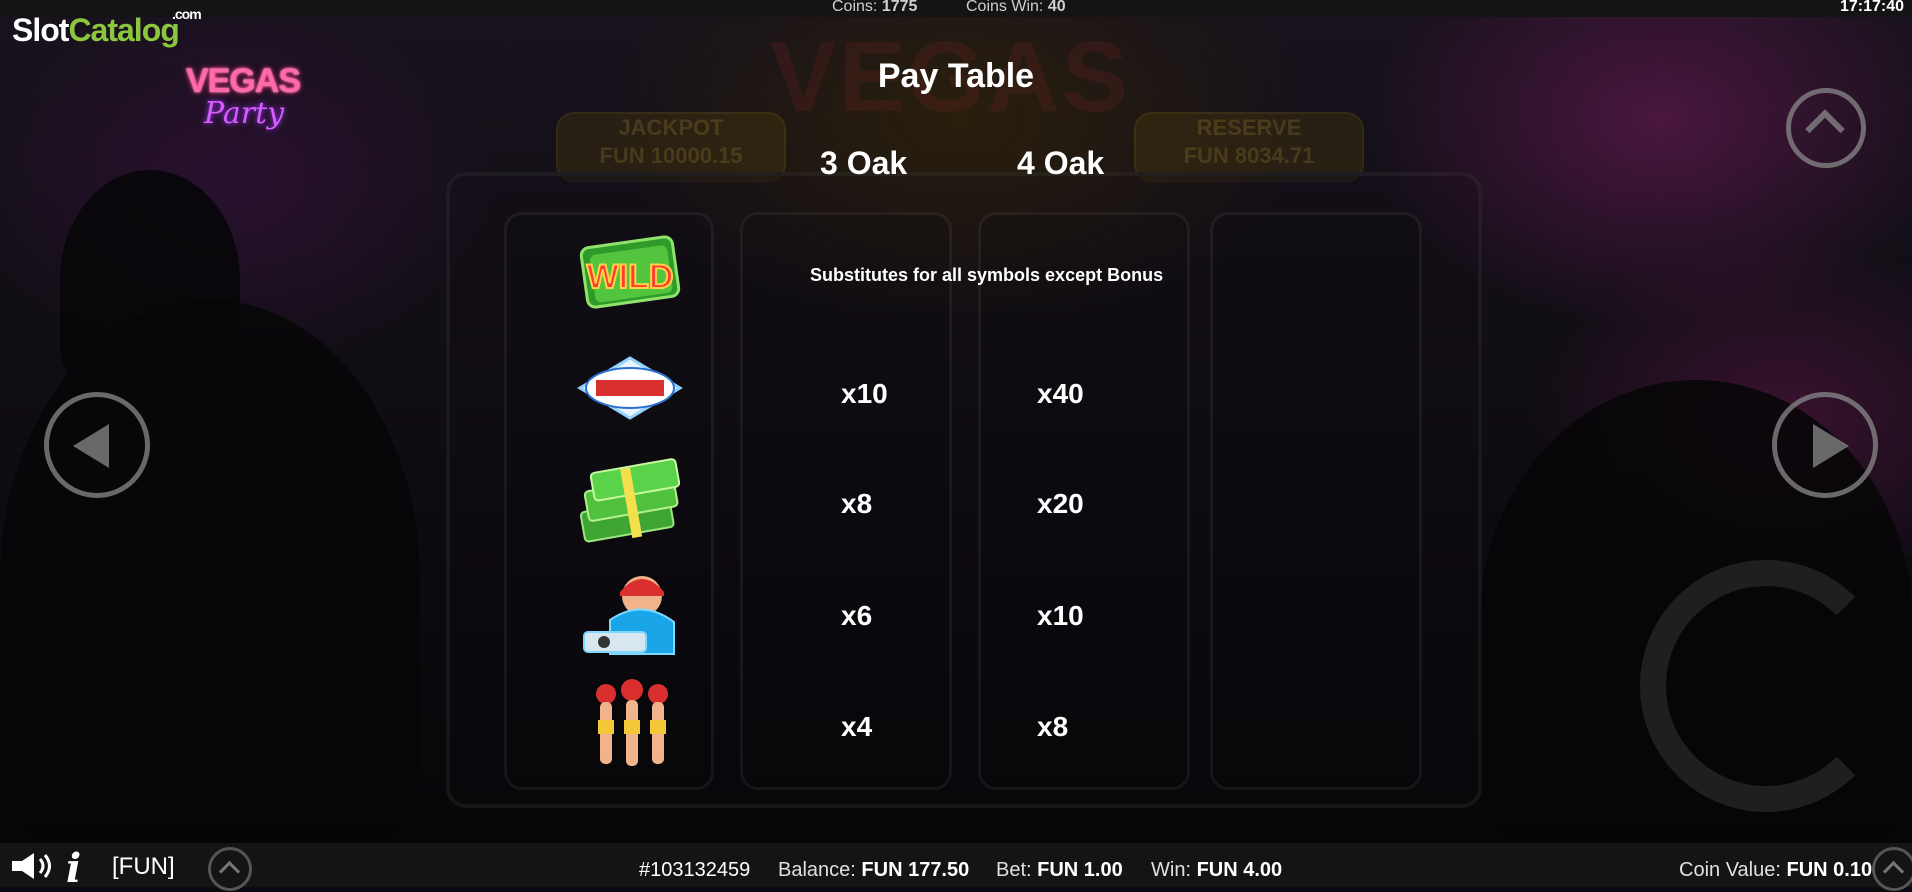  I want to click on wild-description: Substitutes for all symbols except Bonus, so click(987, 275).